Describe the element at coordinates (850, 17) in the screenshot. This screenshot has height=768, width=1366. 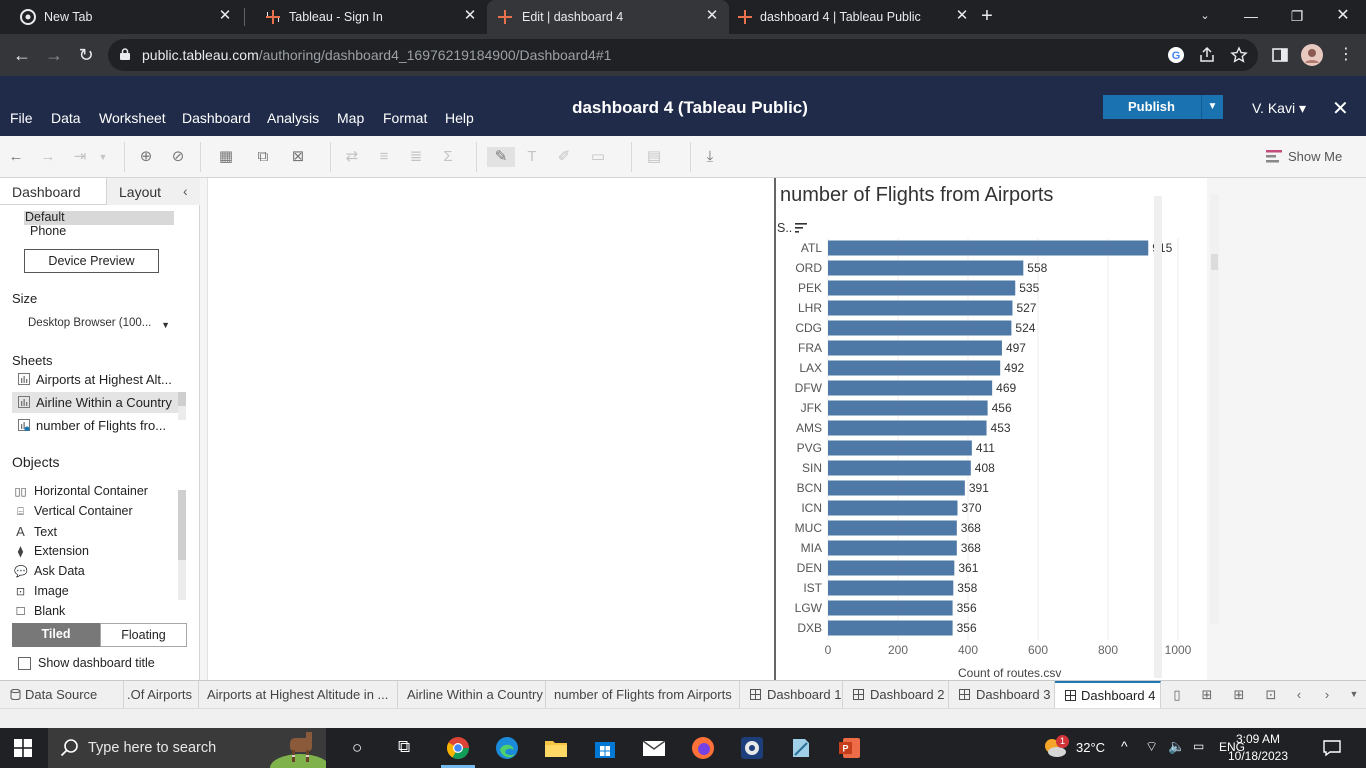
I see `browser-tab-tableau-public: dashboard 4 | Tableau Public ✕` at that location.